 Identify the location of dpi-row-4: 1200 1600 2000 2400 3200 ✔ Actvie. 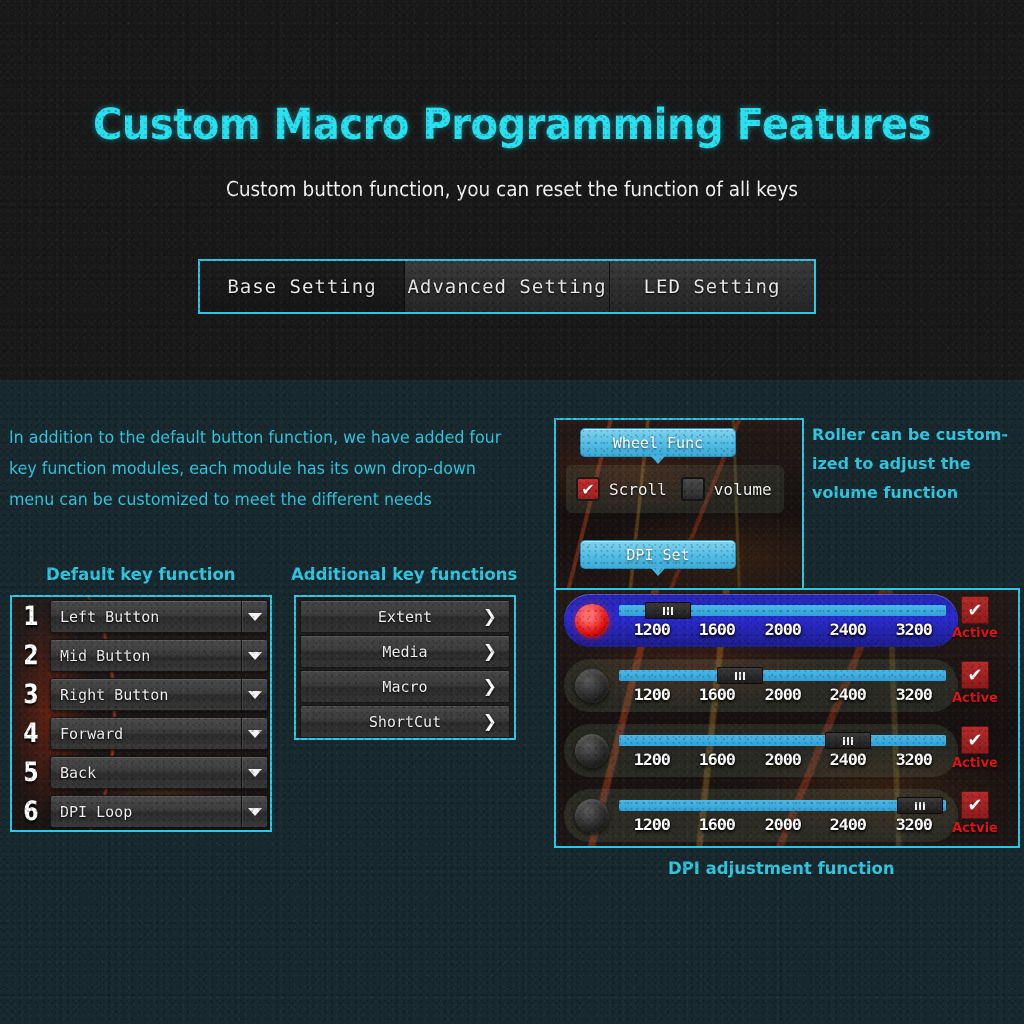
(787, 815).